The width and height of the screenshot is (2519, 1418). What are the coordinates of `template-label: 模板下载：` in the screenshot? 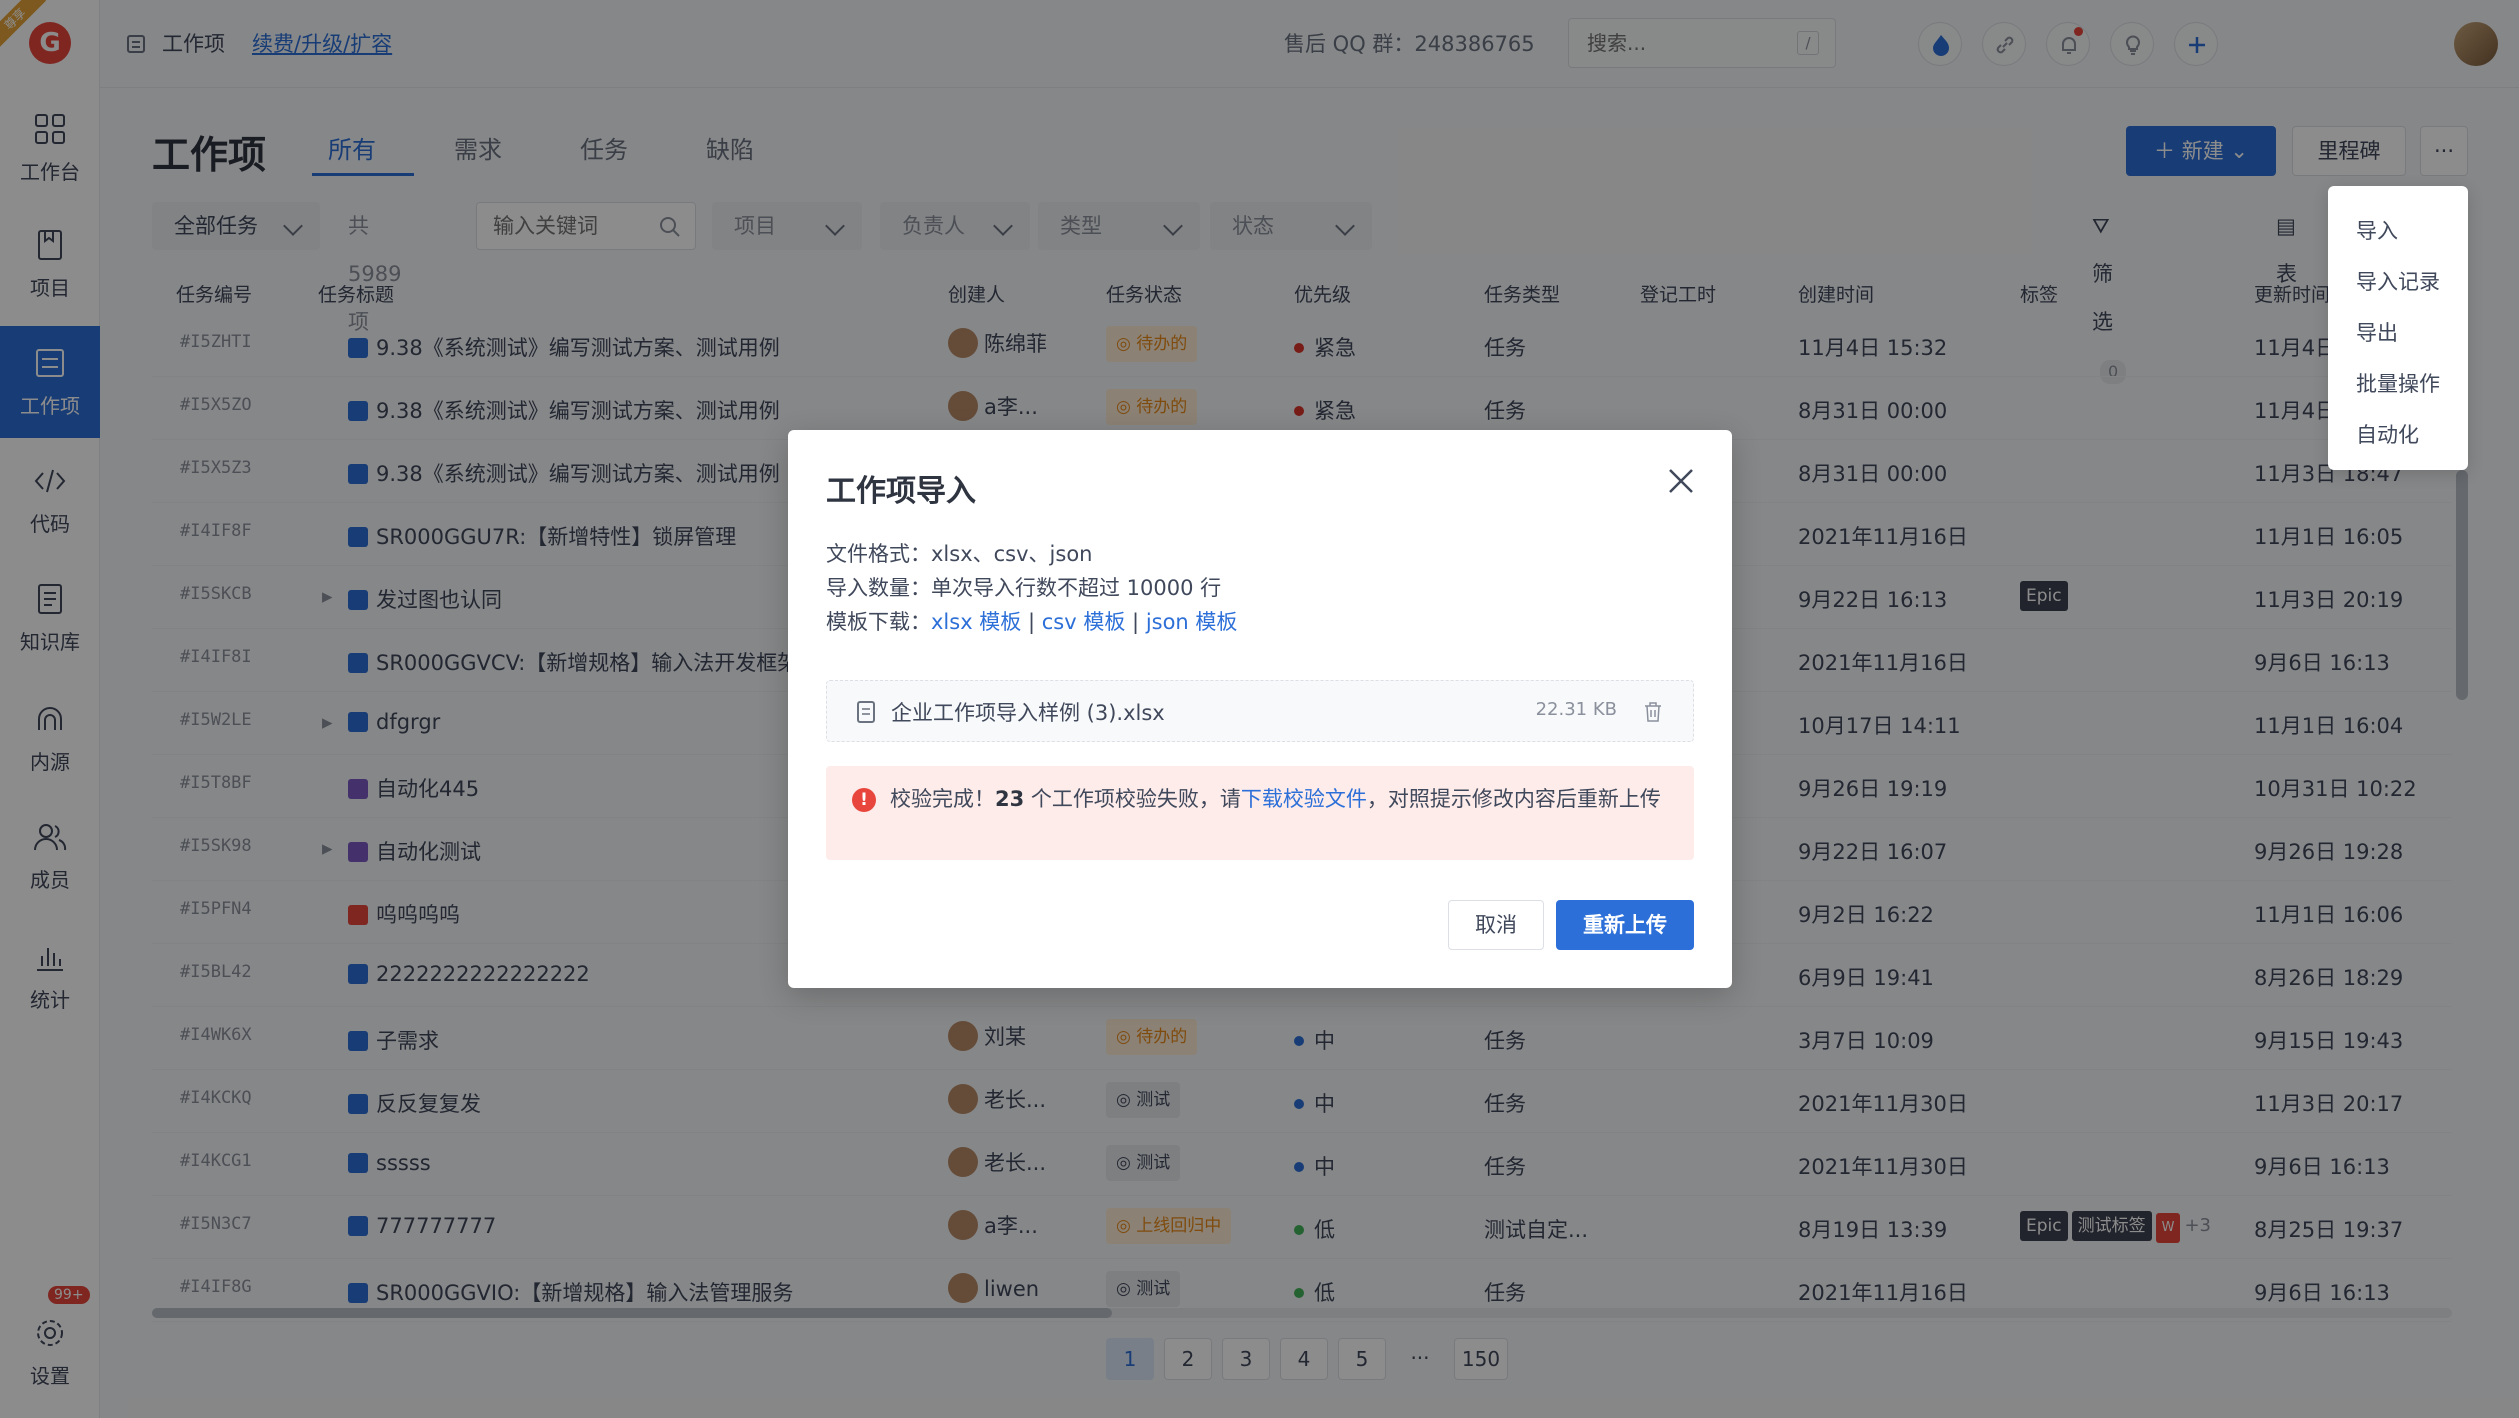 It's located at (878, 622).